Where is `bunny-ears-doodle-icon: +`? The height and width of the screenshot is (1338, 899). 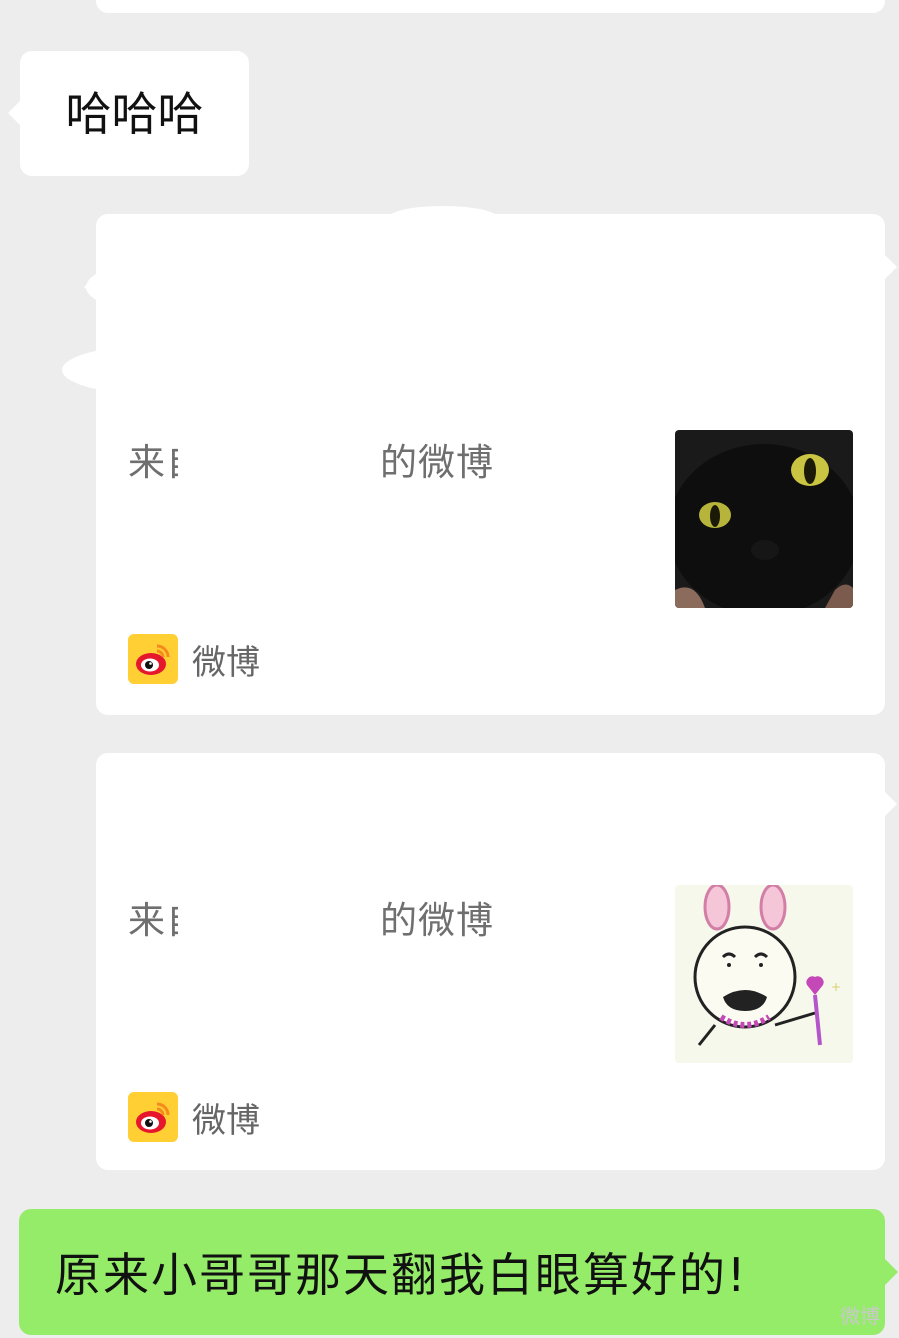
bunny-ears-doodle-icon: + is located at coordinates (764, 974).